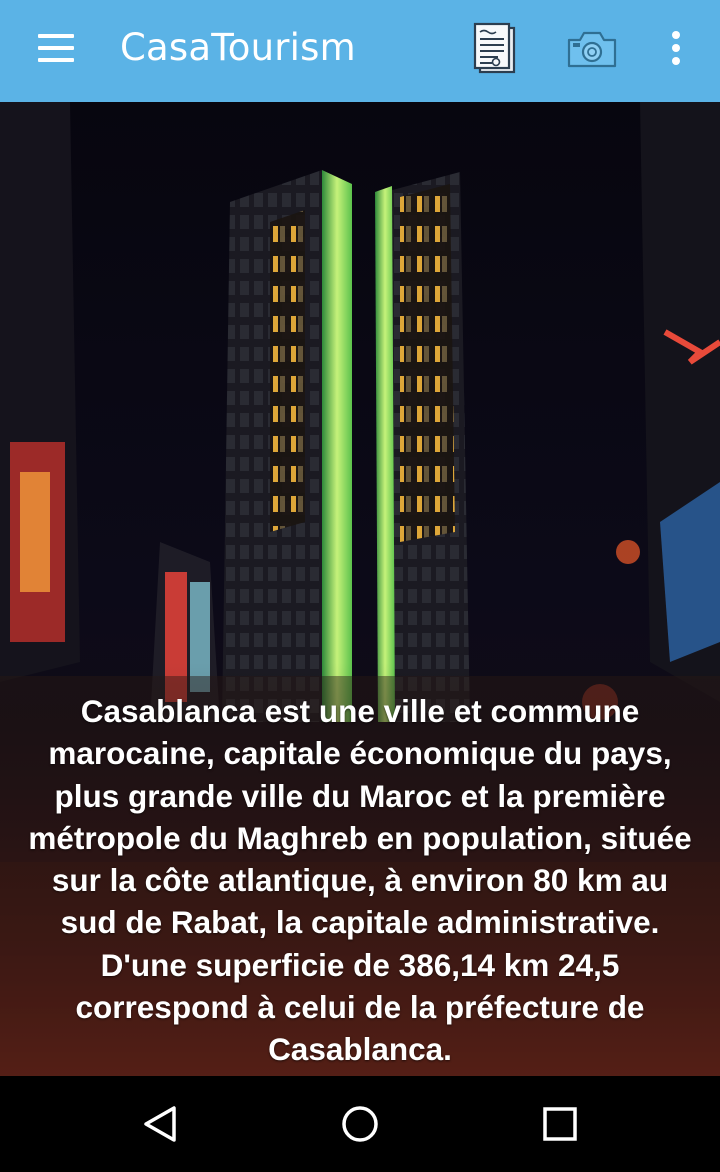 The width and height of the screenshot is (720, 1172). I want to click on document-icon, so click(496, 50).